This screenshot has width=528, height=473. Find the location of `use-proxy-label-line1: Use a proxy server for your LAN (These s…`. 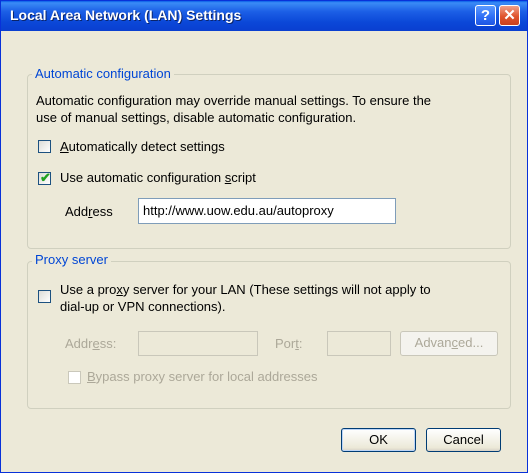

use-proxy-label-line1: Use a proxy server for your LAN (These s… is located at coordinates (245, 289).